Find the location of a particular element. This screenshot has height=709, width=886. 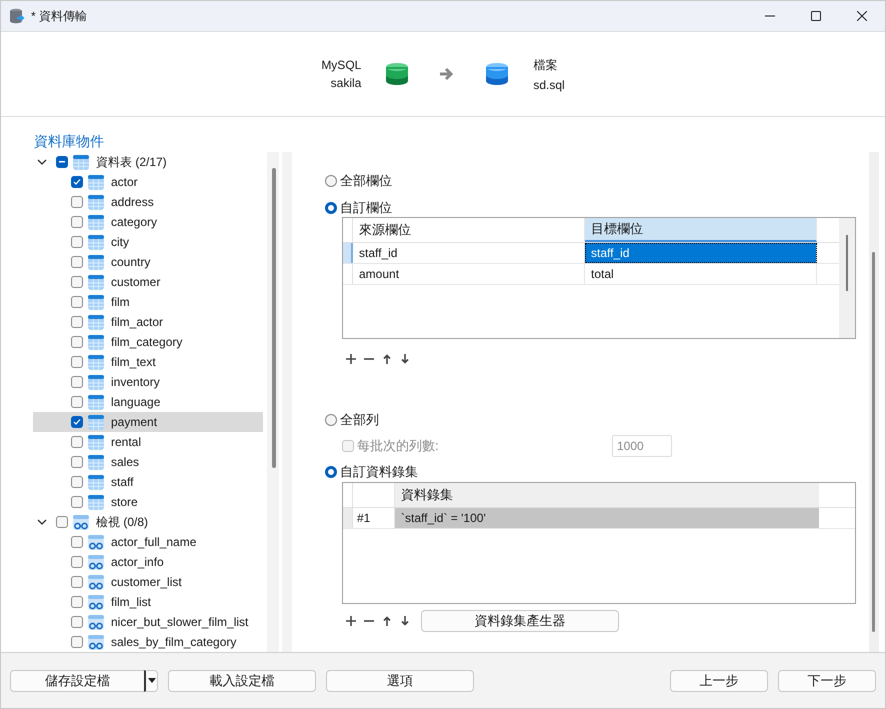

tree-item: film_text is located at coordinates (148, 362).